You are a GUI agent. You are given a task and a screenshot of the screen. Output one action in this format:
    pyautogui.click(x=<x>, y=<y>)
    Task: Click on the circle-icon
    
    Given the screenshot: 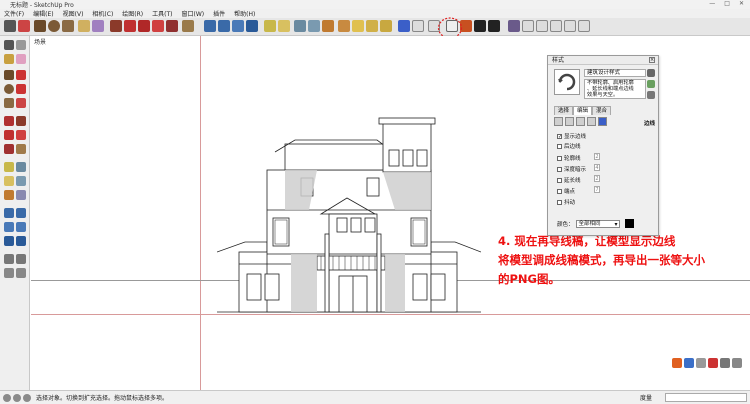 What is the action you would take?
    pyautogui.click(x=9, y=89)
    